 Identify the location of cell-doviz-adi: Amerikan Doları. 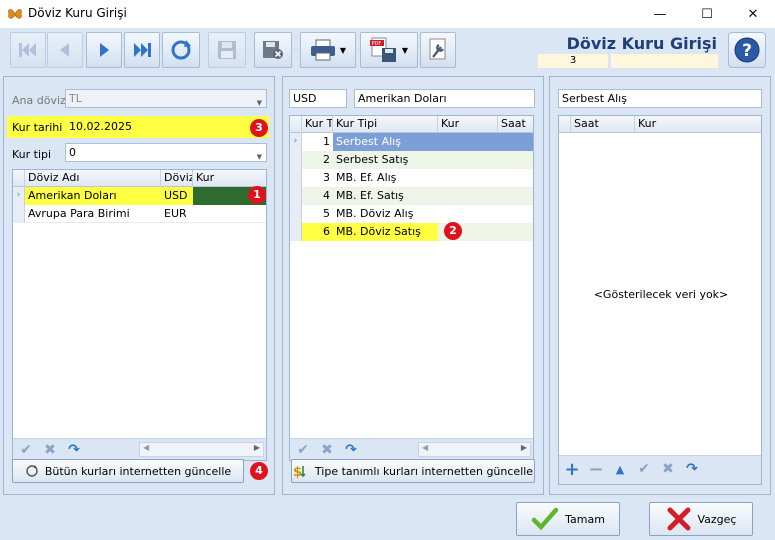
(93, 196).